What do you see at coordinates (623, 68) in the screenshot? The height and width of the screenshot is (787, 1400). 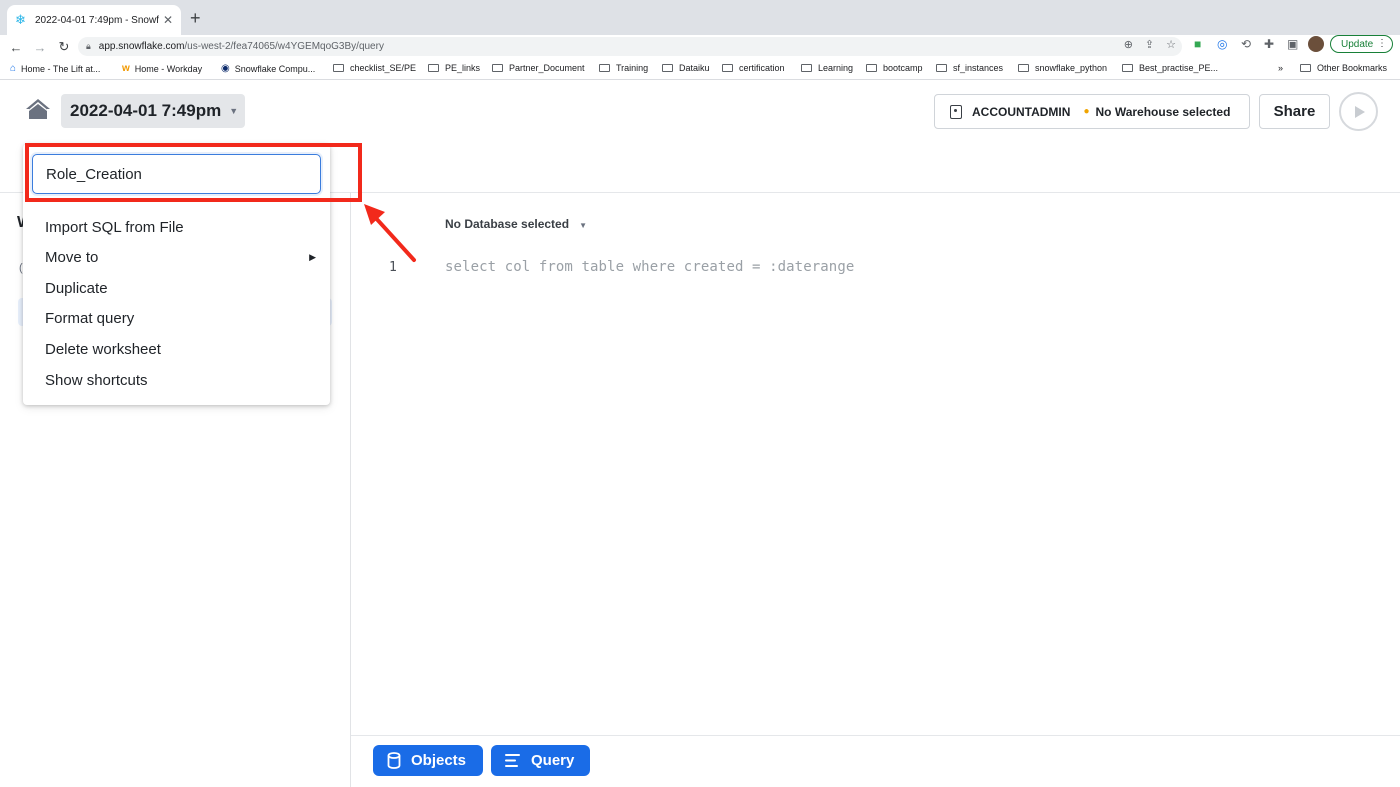 I see `bookmark-folder: Training` at bounding box center [623, 68].